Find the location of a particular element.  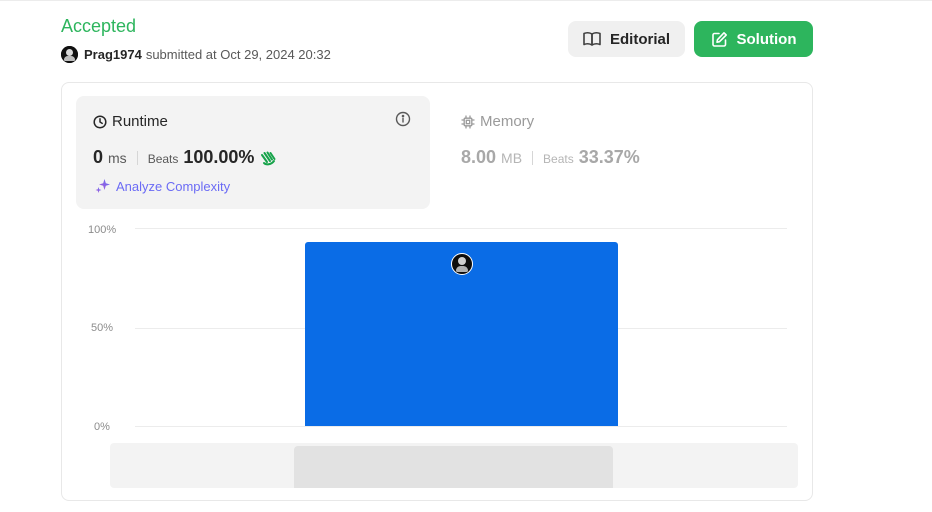

memory-beats-value: 33.37% is located at coordinates (609, 157).